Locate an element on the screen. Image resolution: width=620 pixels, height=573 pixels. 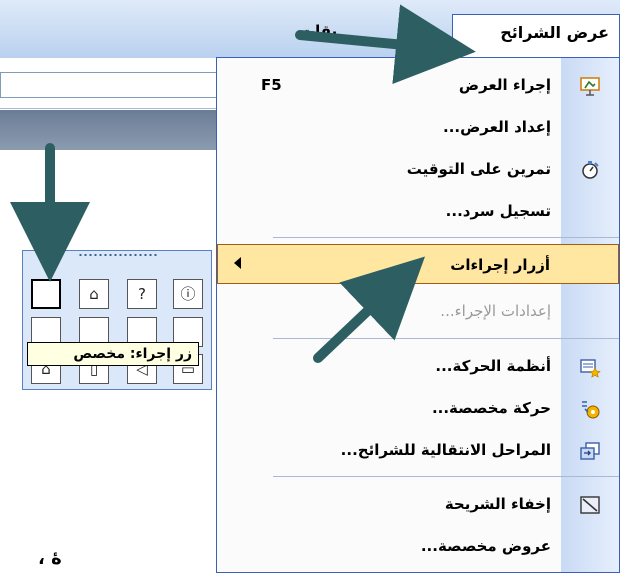
action-button-custom is located at coordinates (46, 294).